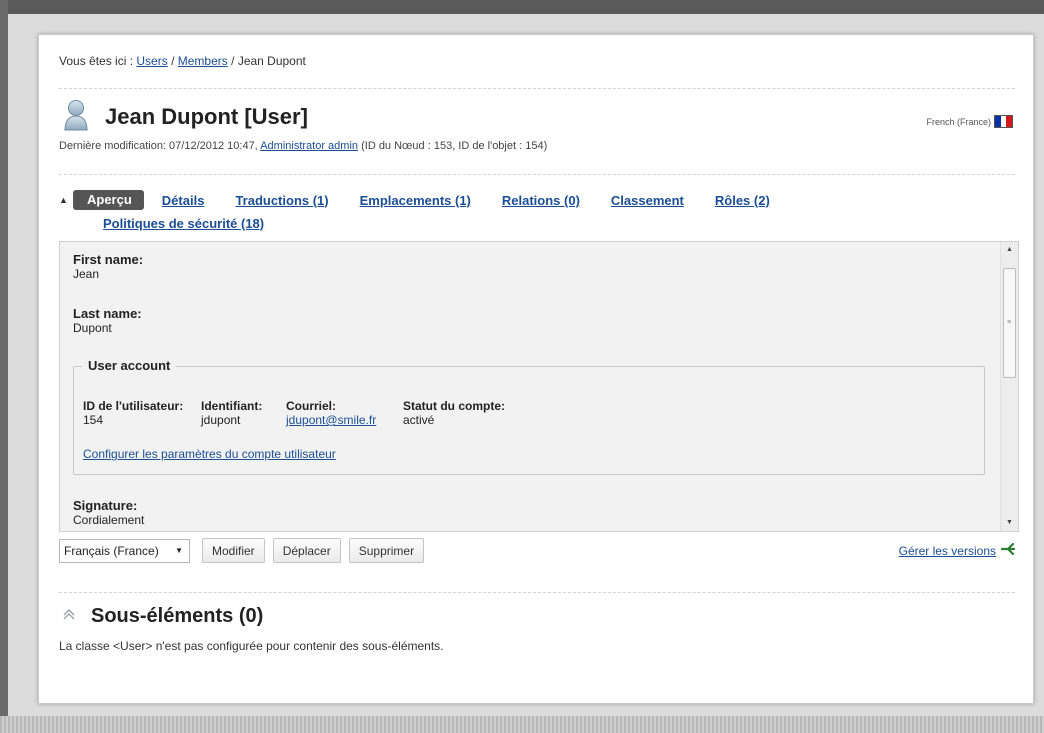 The width and height of the screenshot is (1044, 733). I want to click on account-login: Identifiant: jdupont, so click(231, 413).